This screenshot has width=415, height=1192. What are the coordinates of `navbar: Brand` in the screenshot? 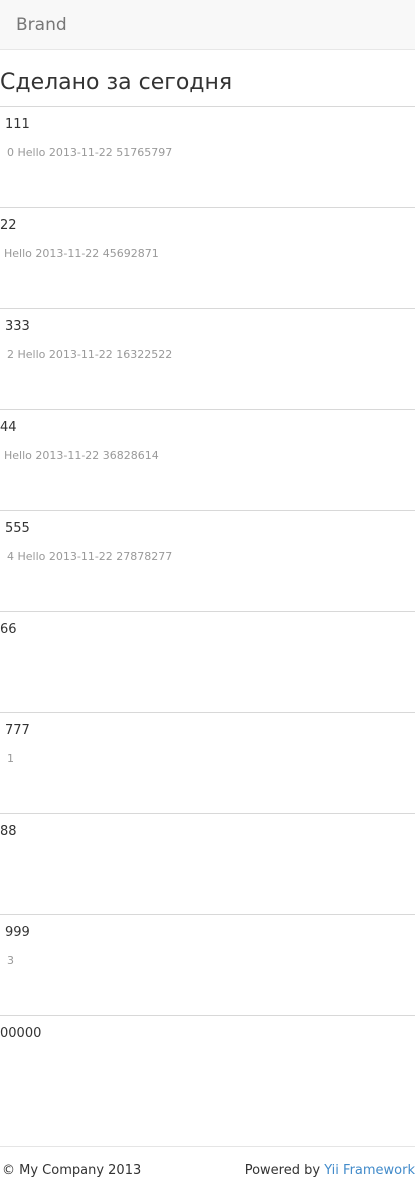 It's located at (207, 25).